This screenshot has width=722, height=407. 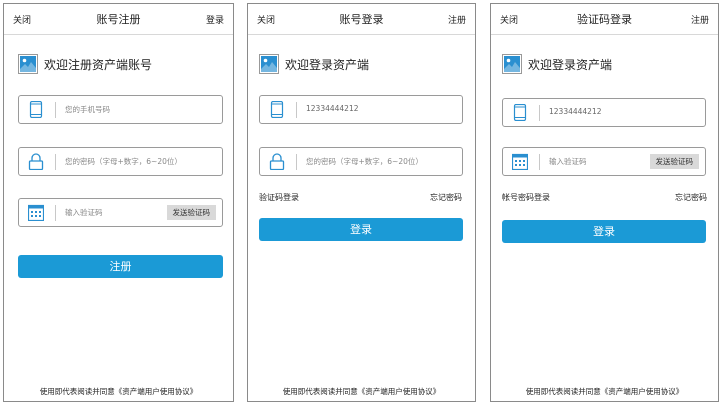 I want to click on welcome-text: 欢迎注册资产端账号, so click(x=98, y=65).